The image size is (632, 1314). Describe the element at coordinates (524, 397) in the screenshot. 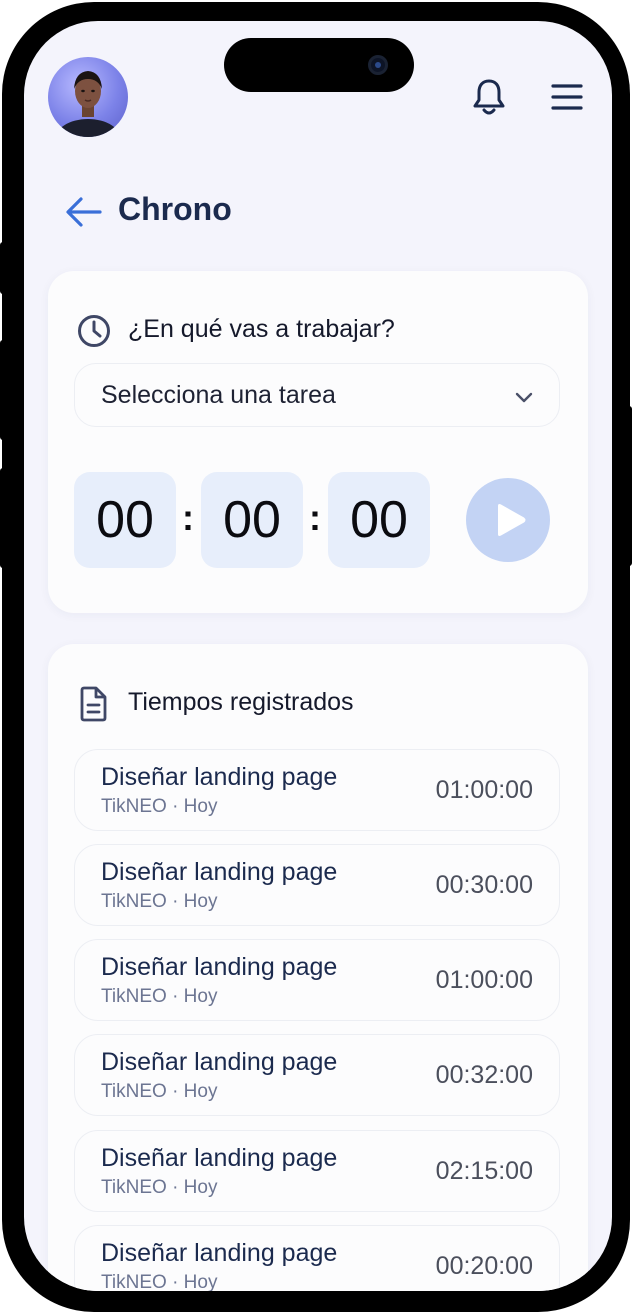

I see `chevron-down-icon` at that location.